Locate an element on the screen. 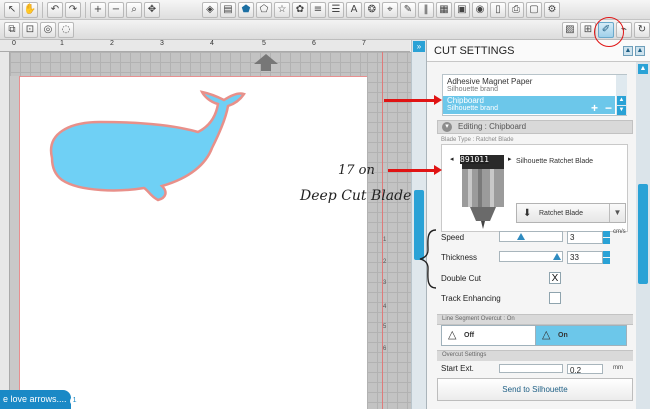 The image size is (650, 409). material-list-scrollbar: ▲ ▼ is located at coordinates (621, 95).